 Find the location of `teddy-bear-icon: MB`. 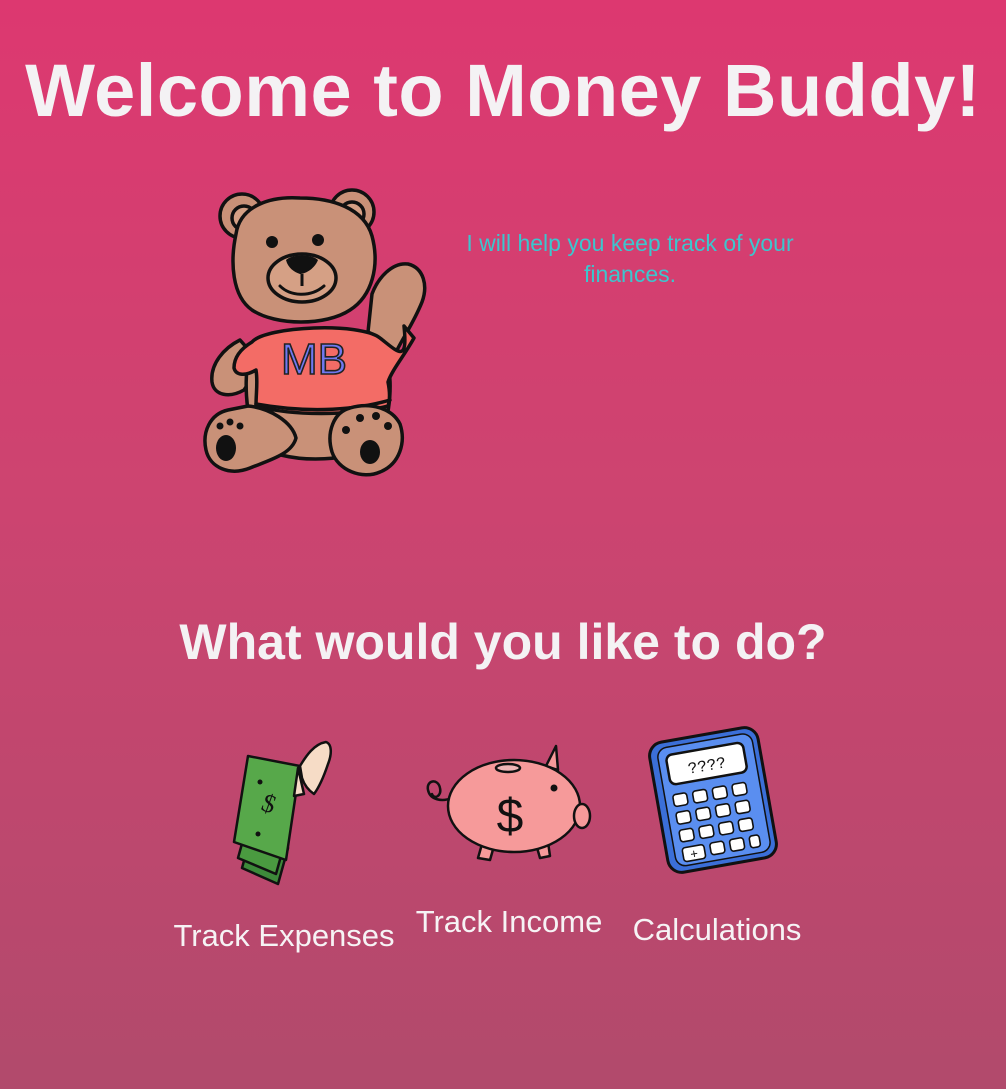

teddy-bear-icon: MB is located at coordinates (315, 332).